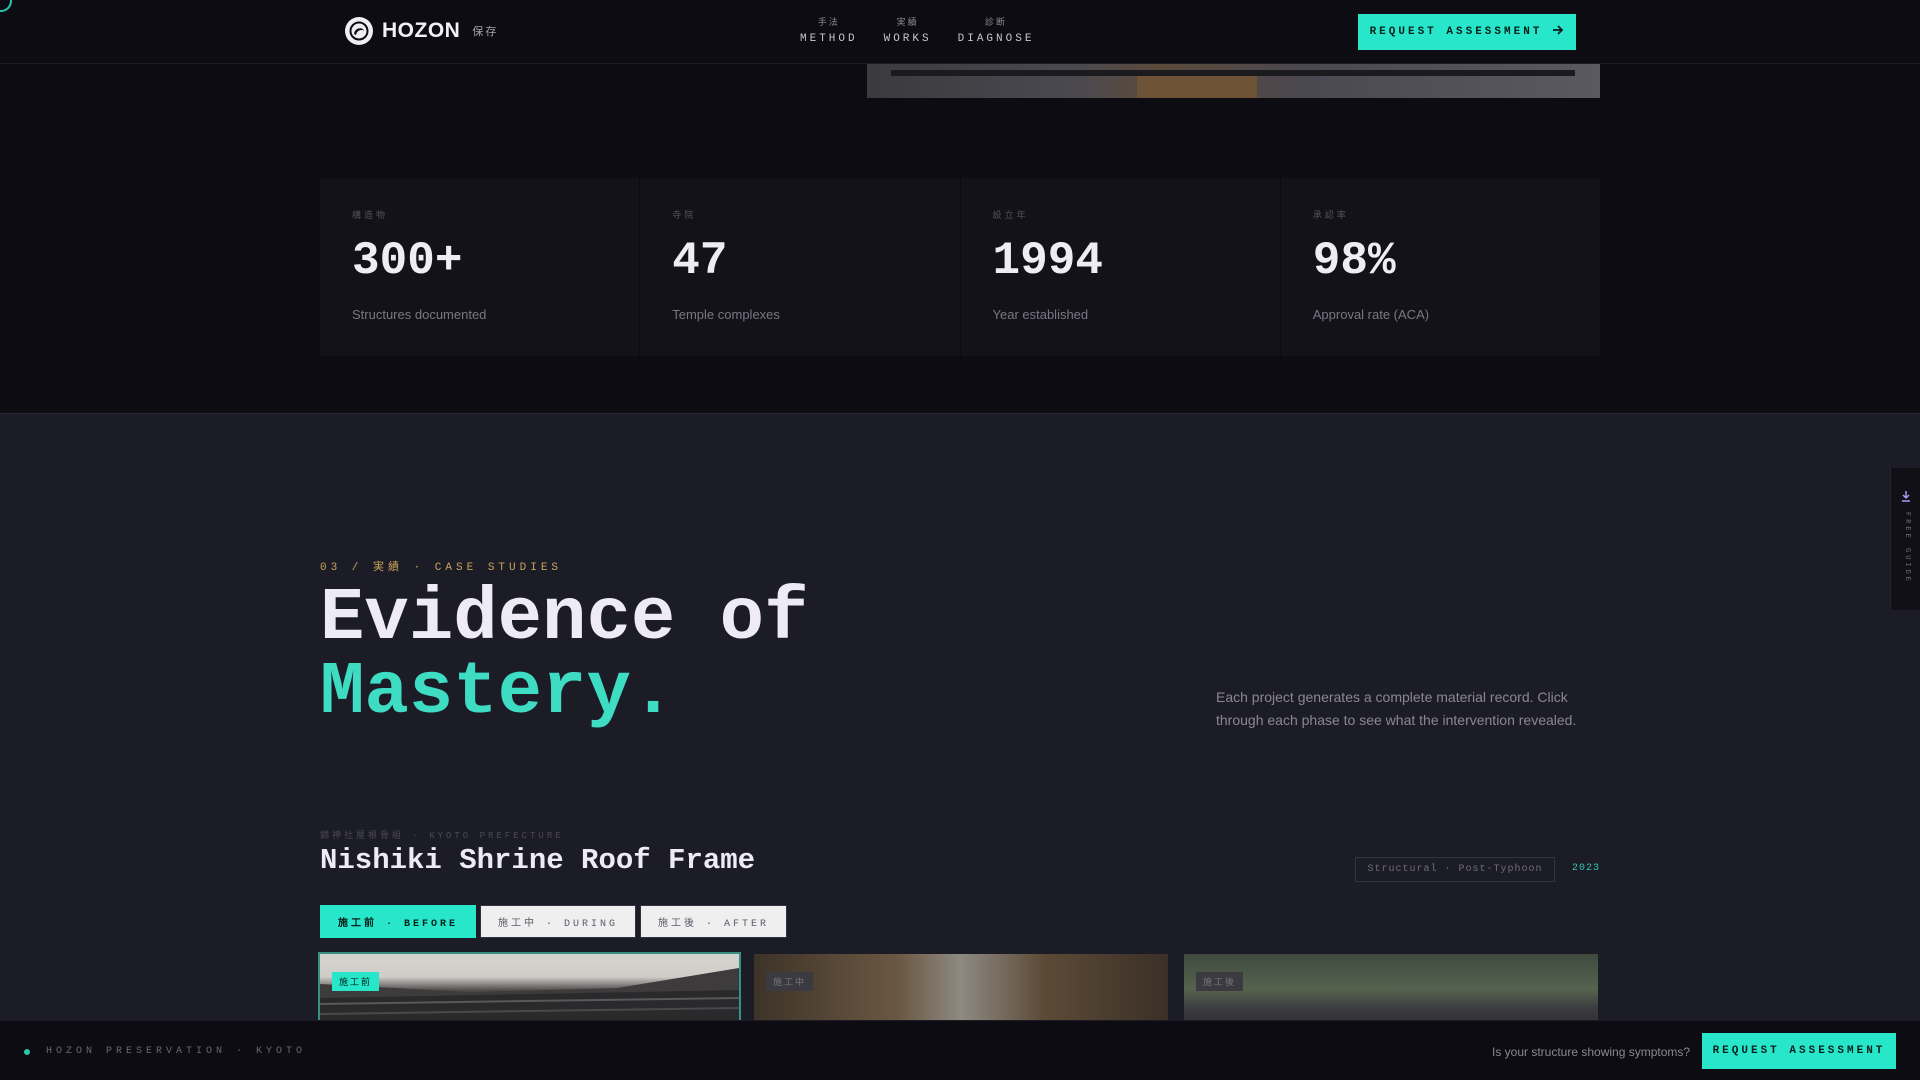  Describe the element at coordinates (538, 860) in the screenshot. I see `project-title: Nishiki Shrine Roof Frame` at that location.